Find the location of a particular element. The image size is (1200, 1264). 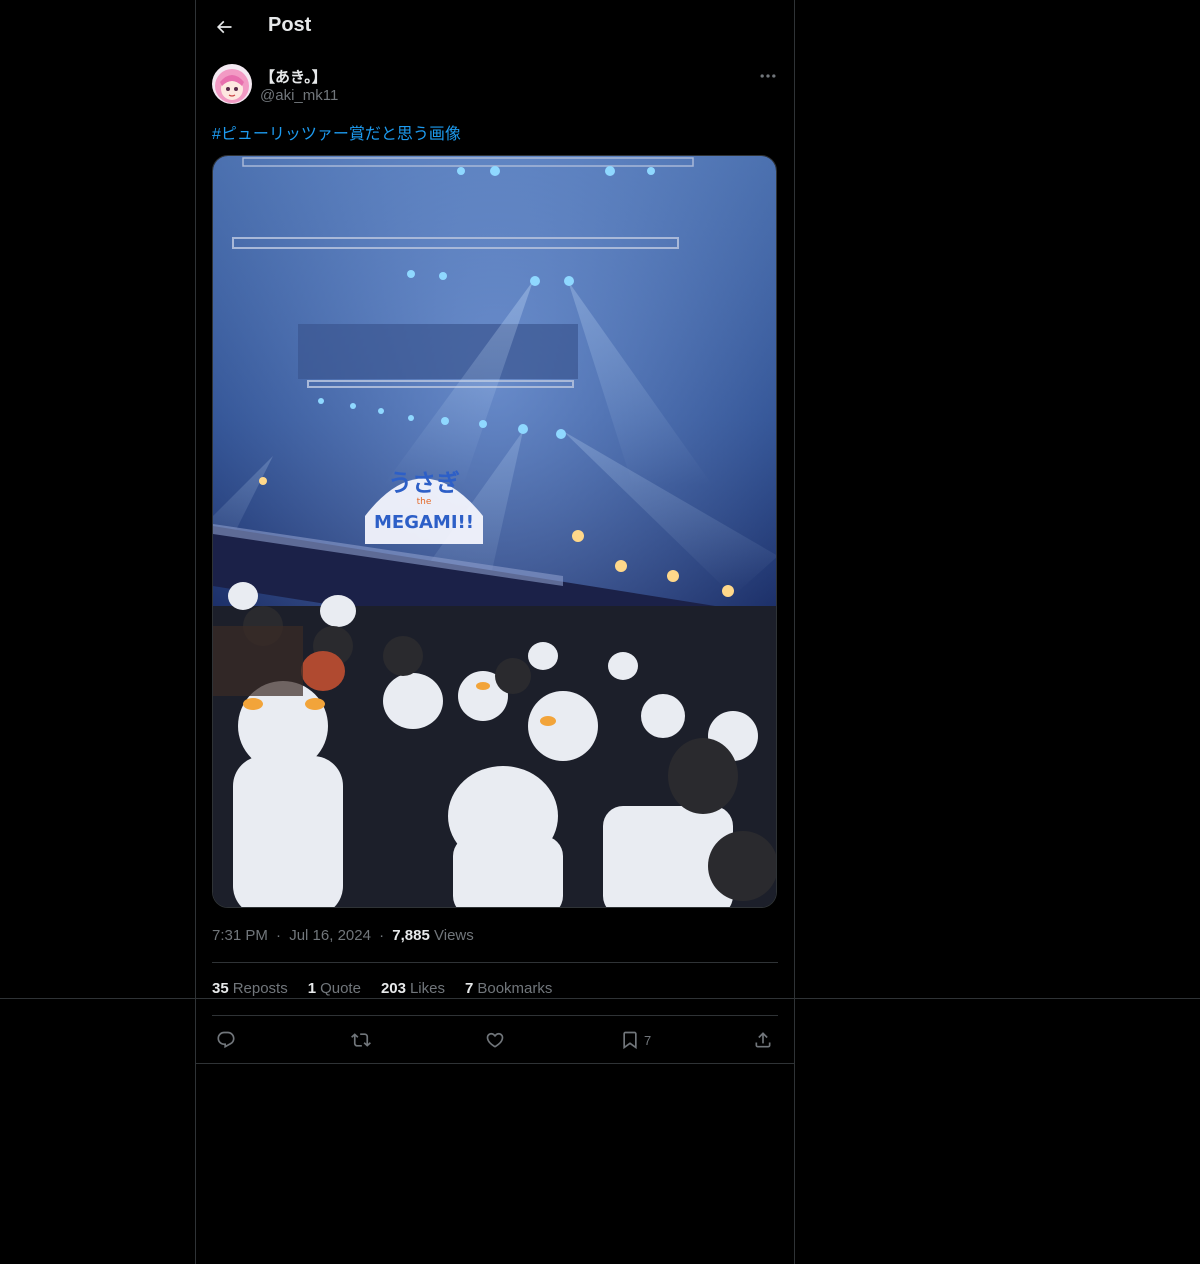

svg-text: うさぎ is located at coordinates (424, 483).